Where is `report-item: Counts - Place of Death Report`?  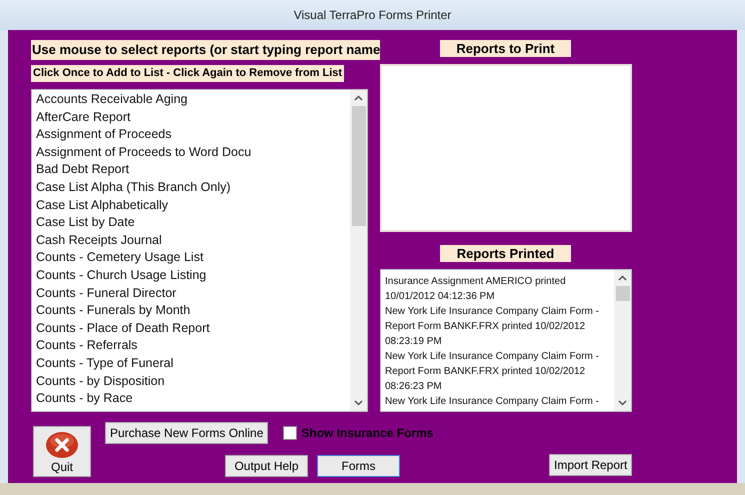
report-item: Counts - Place of Death Report is located at coordinates (193, 329).